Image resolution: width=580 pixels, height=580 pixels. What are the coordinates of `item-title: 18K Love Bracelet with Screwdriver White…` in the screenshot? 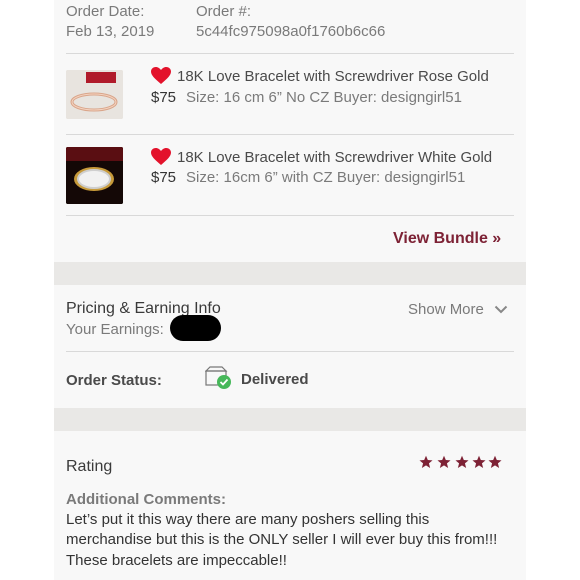 It's located at (334, 157).